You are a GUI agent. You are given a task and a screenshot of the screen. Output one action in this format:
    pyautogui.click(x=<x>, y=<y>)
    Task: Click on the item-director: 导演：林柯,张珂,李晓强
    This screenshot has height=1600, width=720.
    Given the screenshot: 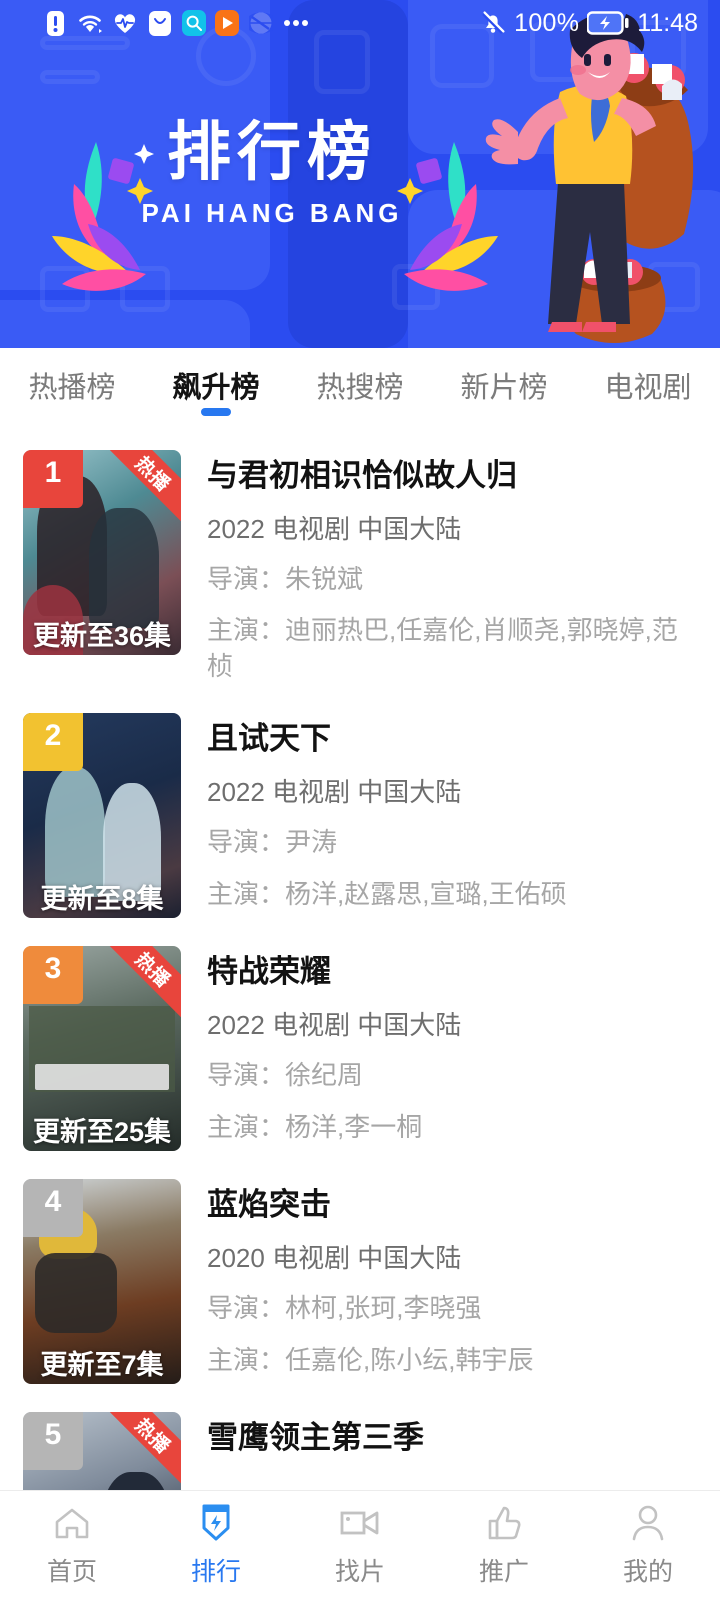 What is the action you would take?
    pyautogui.click(x=344, y=1307)
    